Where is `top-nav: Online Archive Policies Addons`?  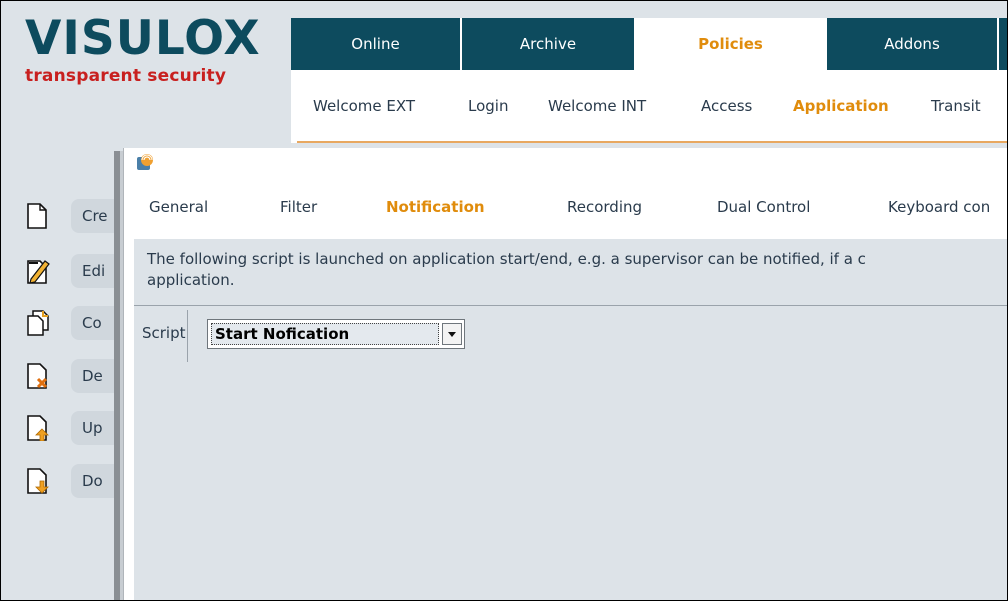
top-nav: Online Archive Policies Addons is located at coordinates (649, 44).